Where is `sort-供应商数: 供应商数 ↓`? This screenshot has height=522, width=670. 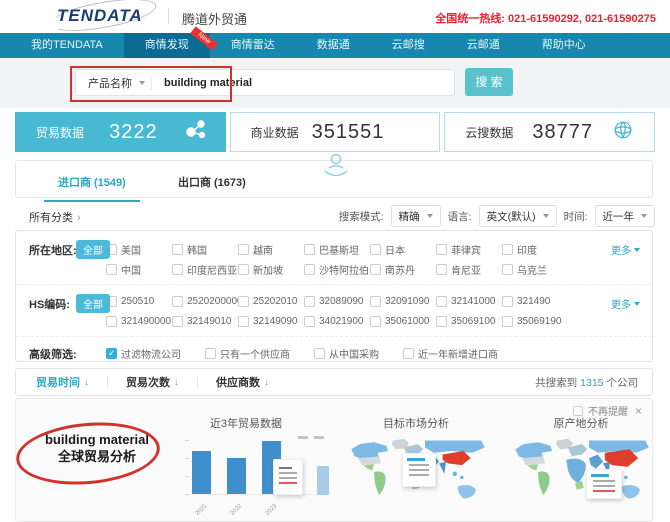 sort-供应商数: 供应商数 ↓ is located at coordinates (242, 382).